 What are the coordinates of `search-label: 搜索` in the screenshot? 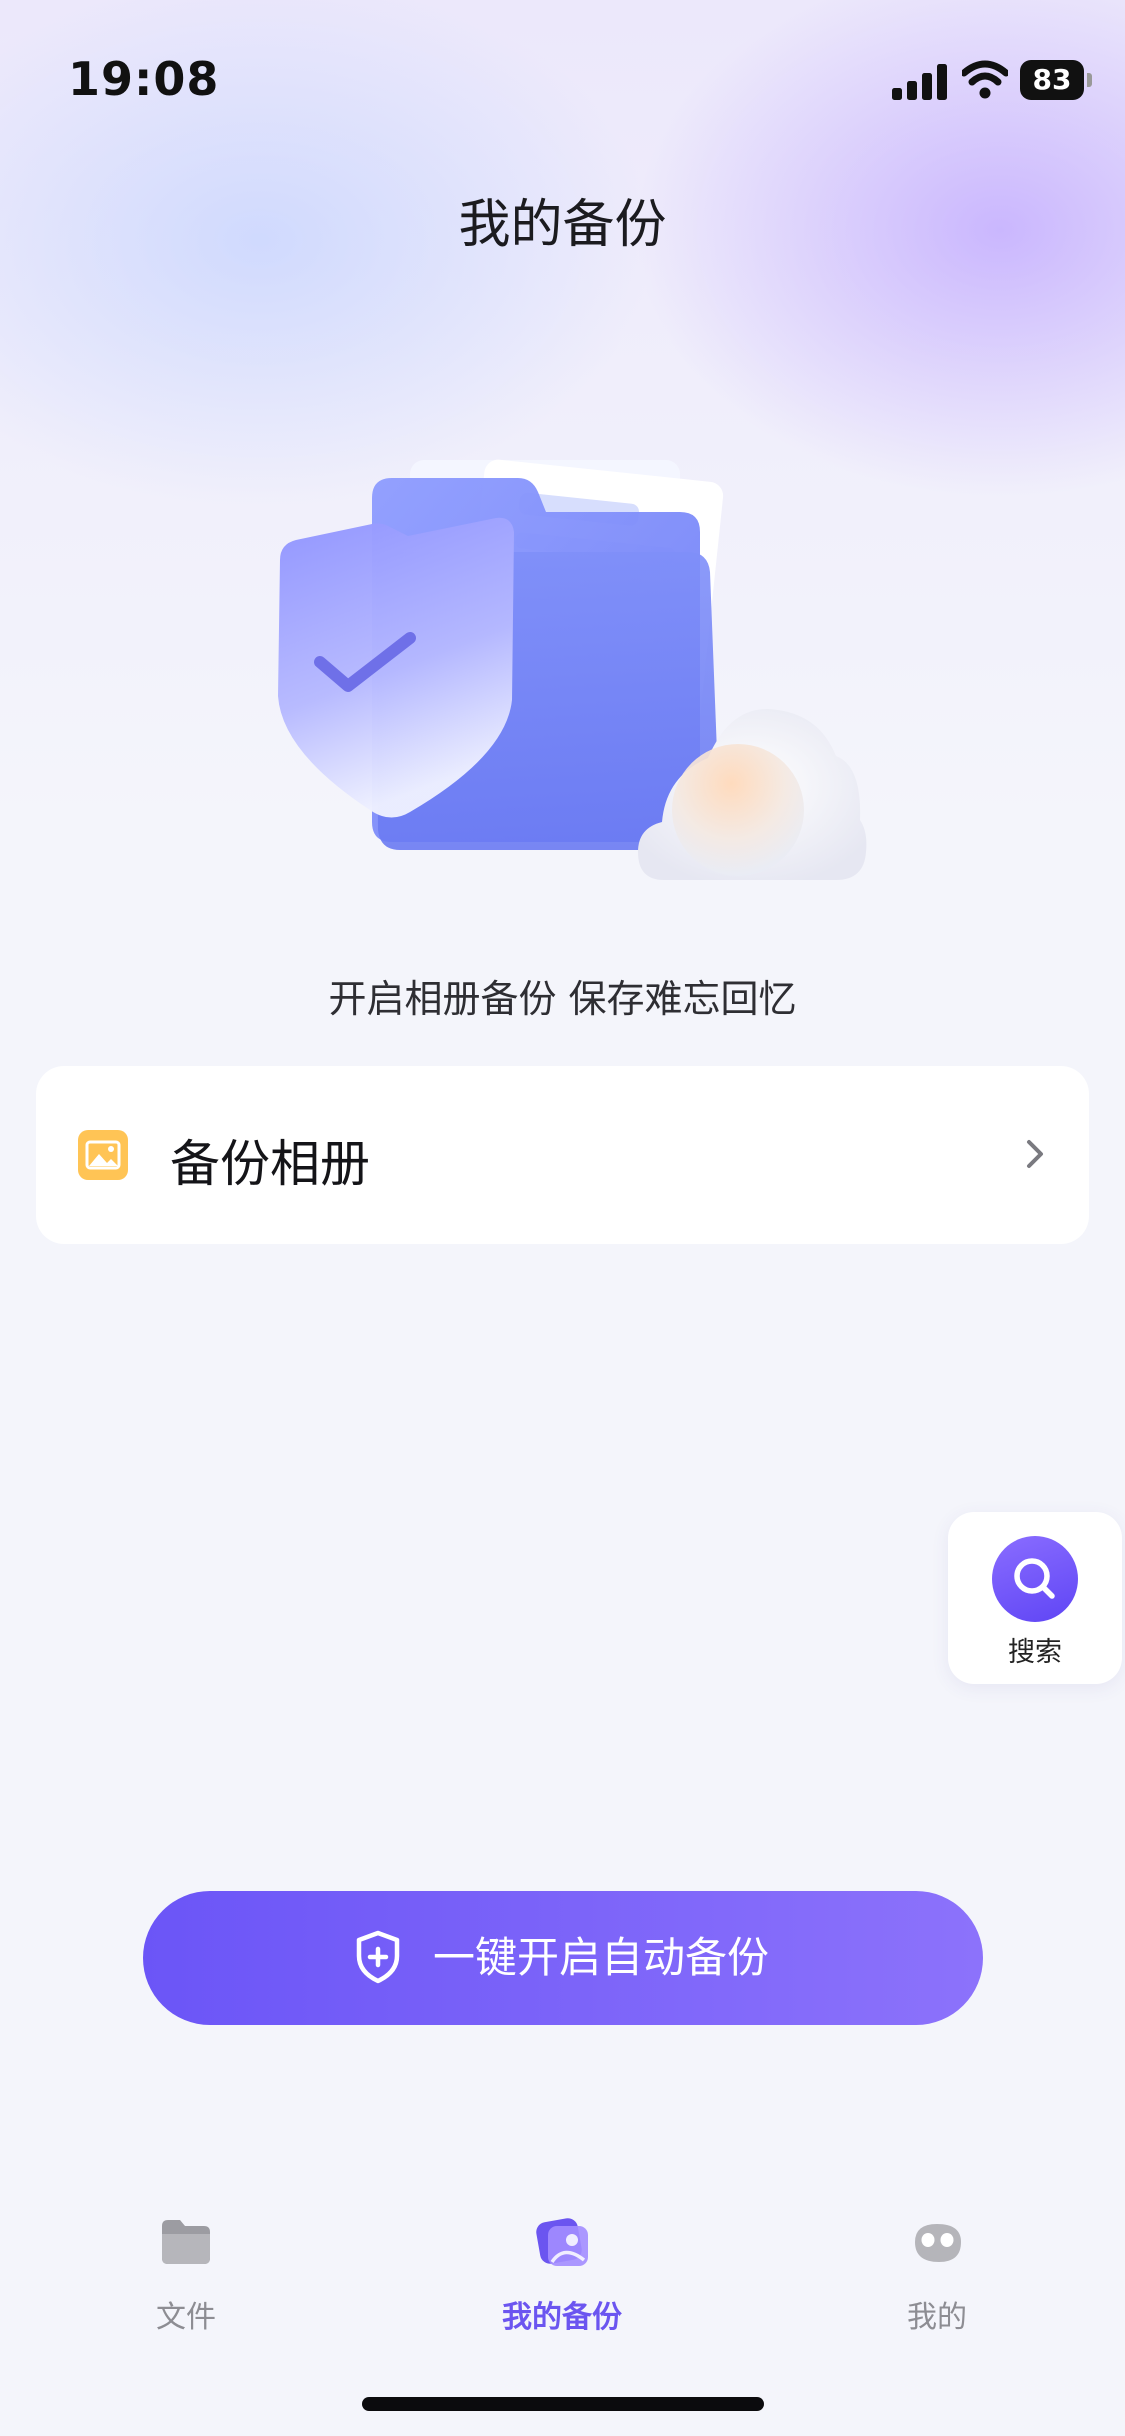 It's located at (1035, 1652).